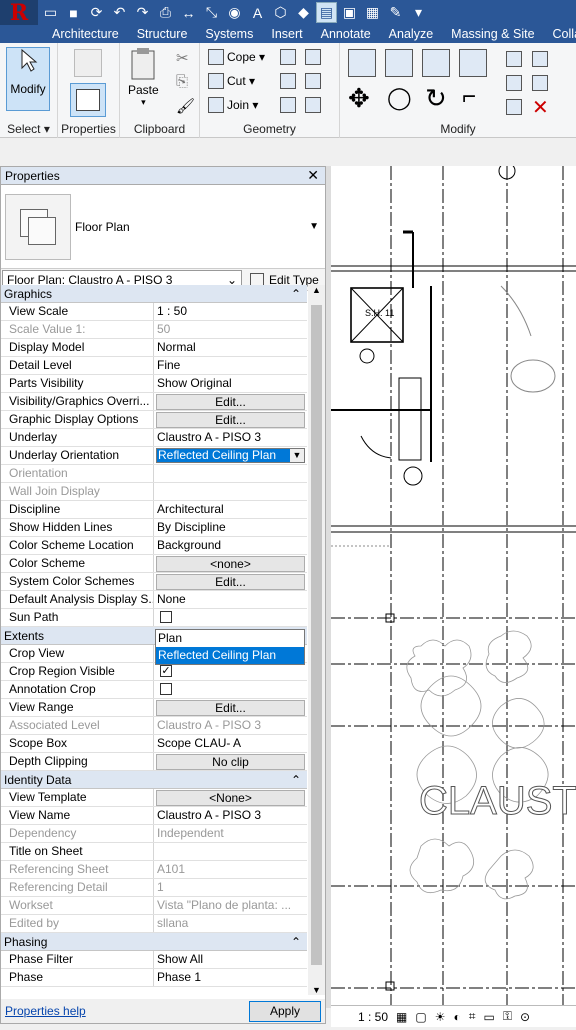  I want to click on tab-collaborate: Colla, so click(560, 34).